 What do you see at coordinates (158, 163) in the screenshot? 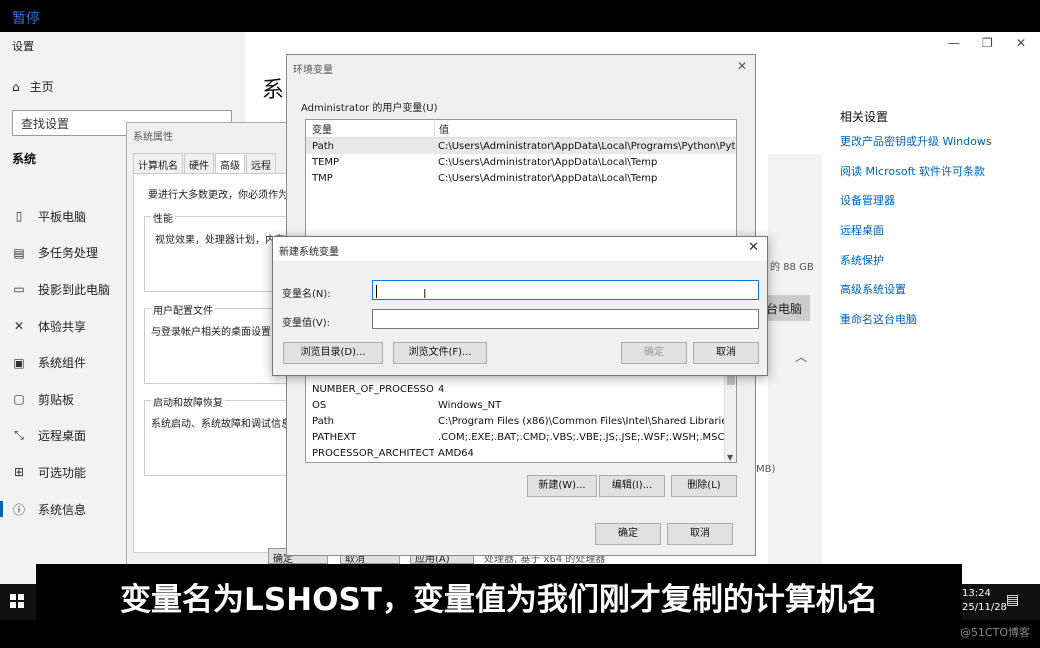
I see `tab-computer-name: 计算机名` at bounding box center [158, 163].